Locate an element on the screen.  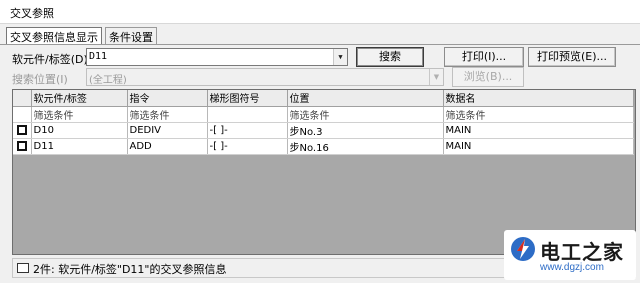
table-header: 软元件/标签 指令 梯形图符号 位置 数据名 is located at coordinates (323, 98).